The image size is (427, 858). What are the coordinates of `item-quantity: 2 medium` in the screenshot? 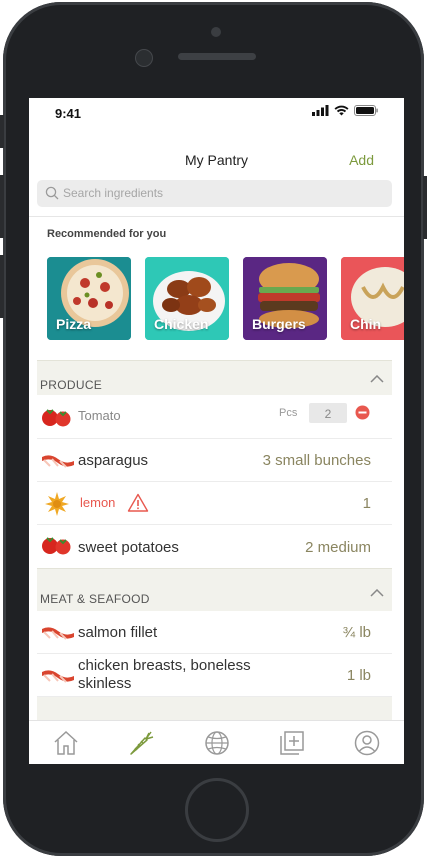 It's located at (338, 547).